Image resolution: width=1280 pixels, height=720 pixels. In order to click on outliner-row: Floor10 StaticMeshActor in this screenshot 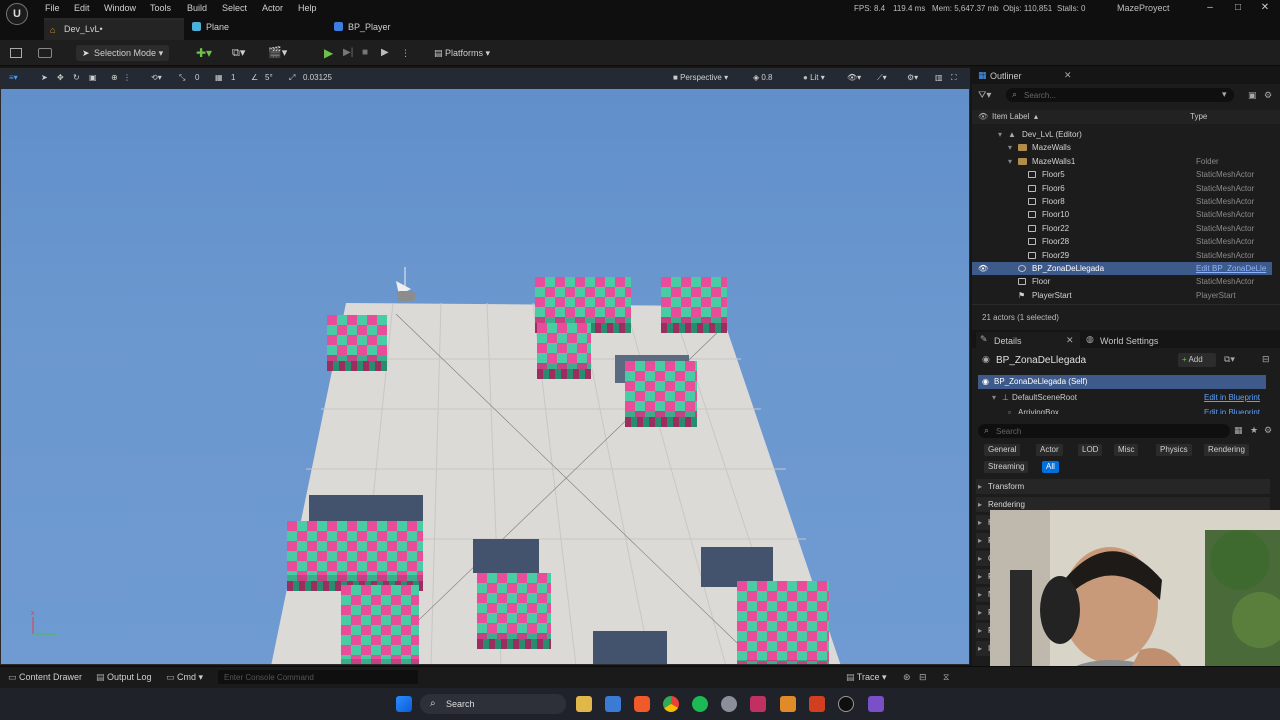, I will do `click(1122, 214)`.